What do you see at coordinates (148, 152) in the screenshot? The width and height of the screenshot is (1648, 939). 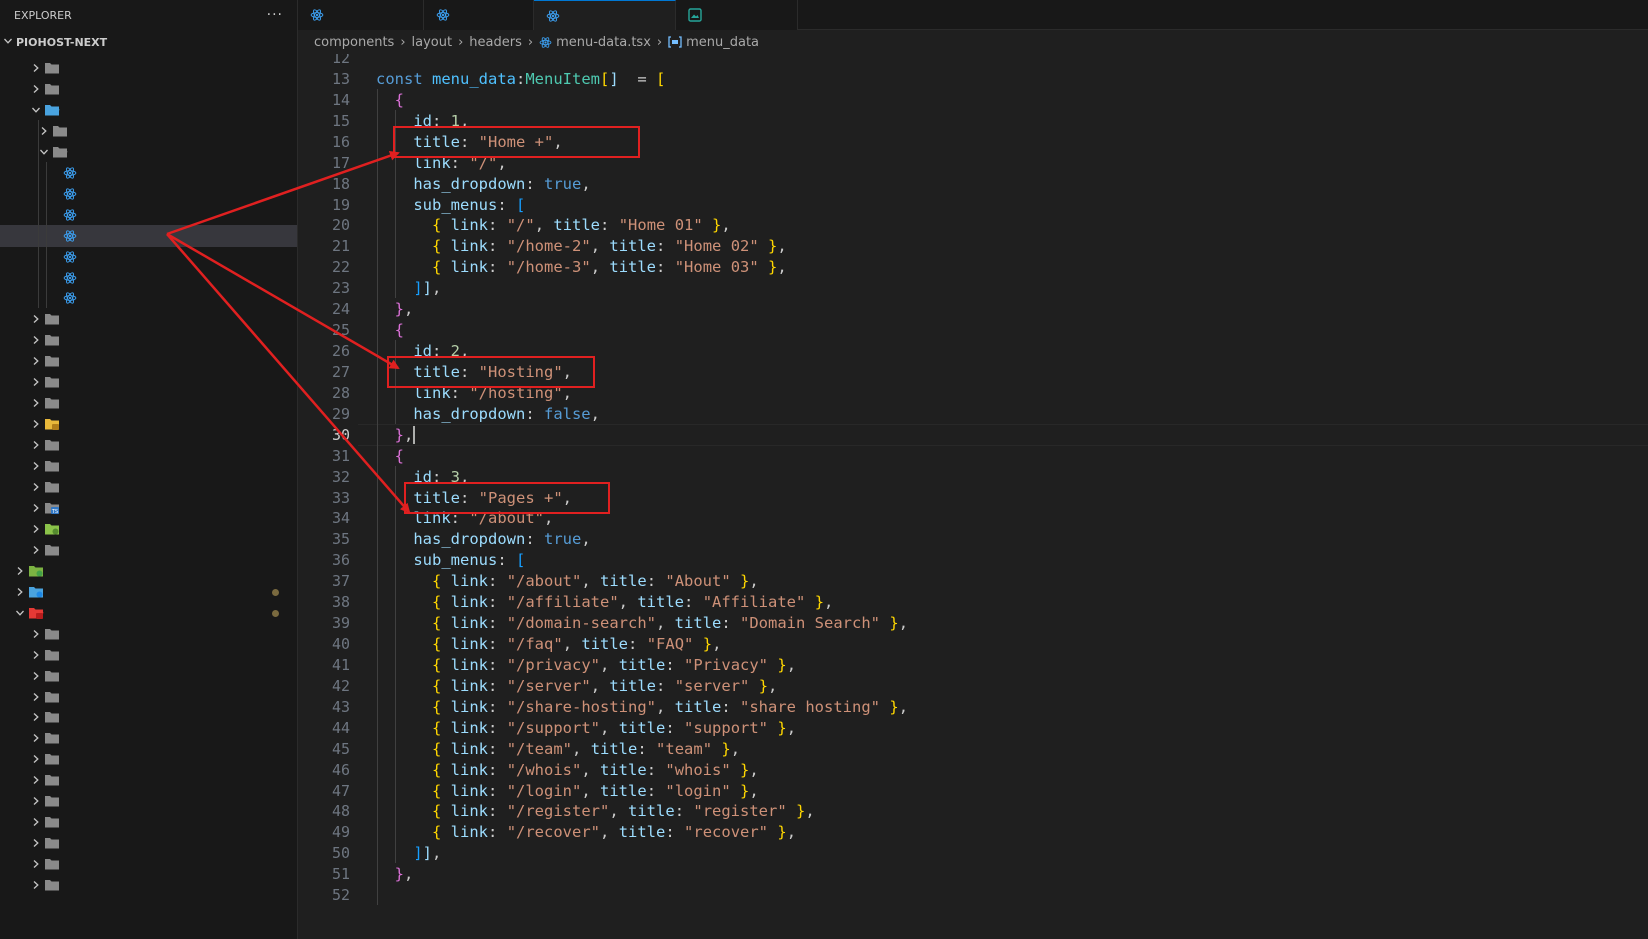 I see `tree-item-headers` at bounding box center [148, 152].